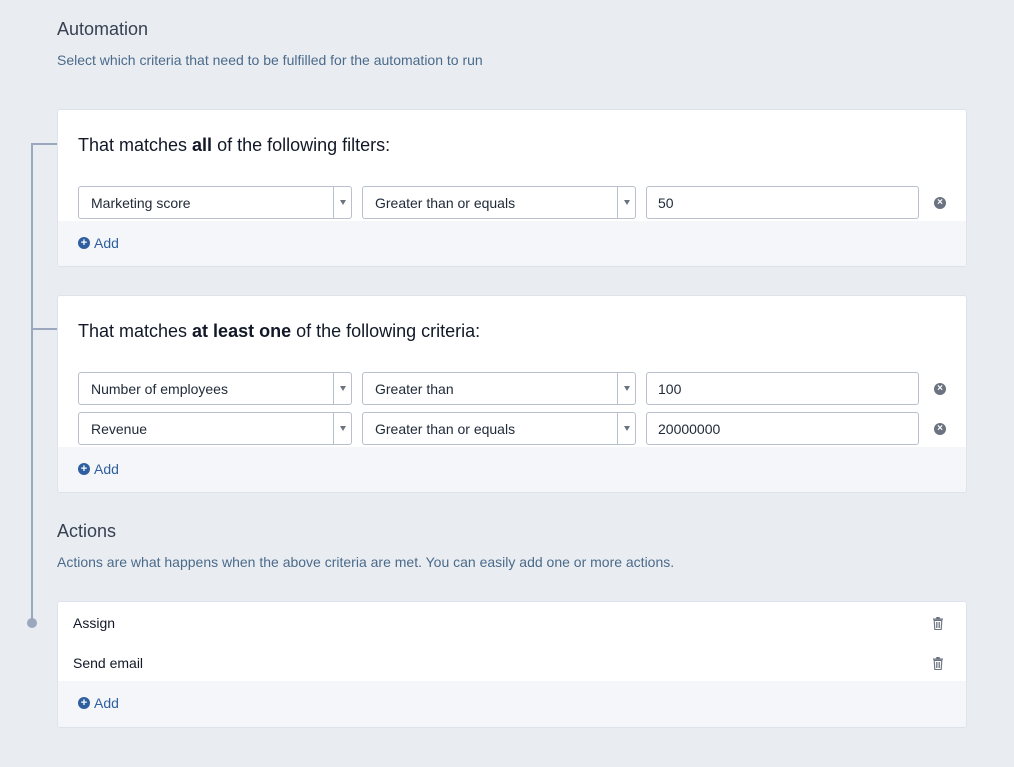  What do you see at coordinates (87, 531) in the screenshot?
I see `actions-title: Actions` at bounding box center [87, 531].